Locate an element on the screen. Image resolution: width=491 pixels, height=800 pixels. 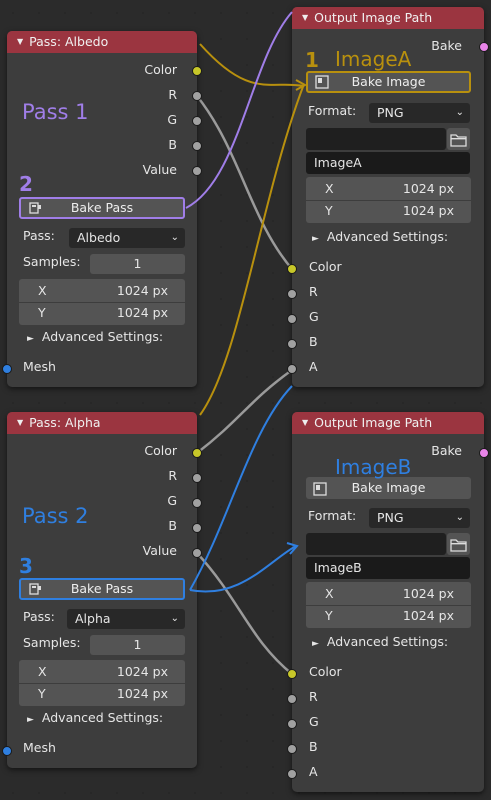
output-r-label: R is located at coordinates (172, 475).